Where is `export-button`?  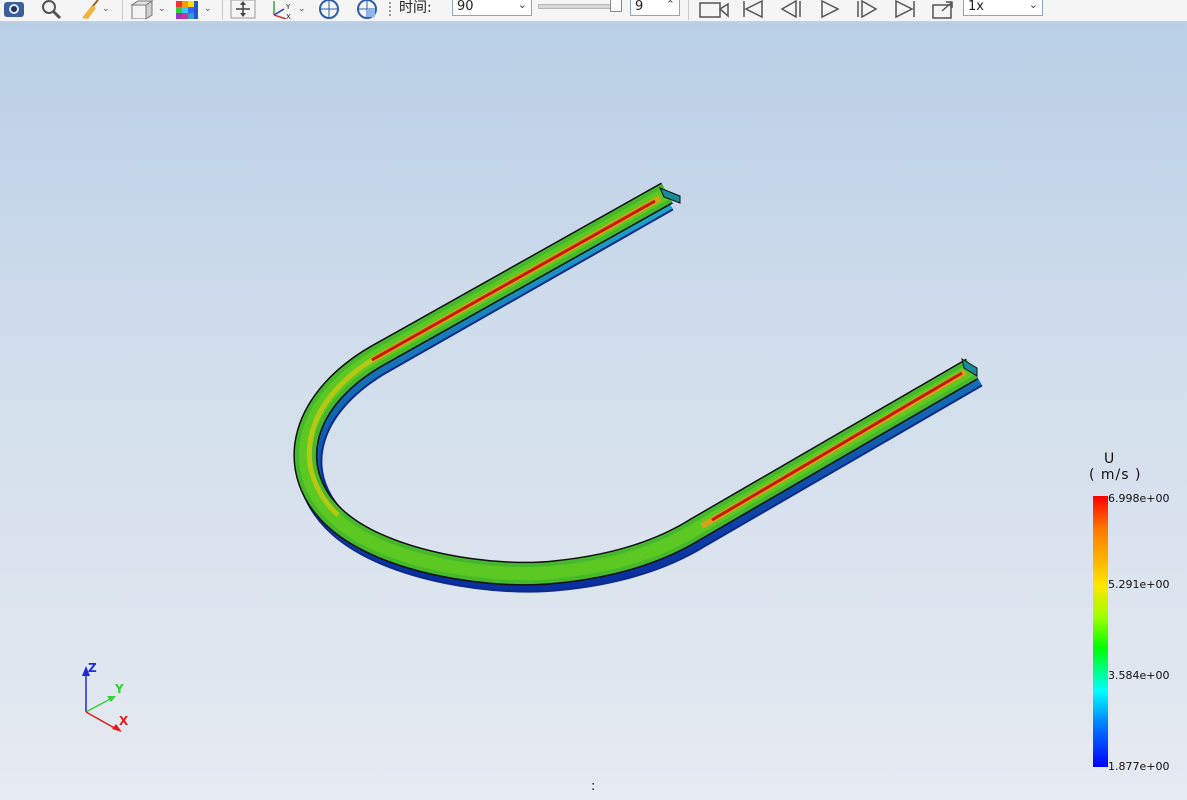
export-button is located at coordinates (944, 10).